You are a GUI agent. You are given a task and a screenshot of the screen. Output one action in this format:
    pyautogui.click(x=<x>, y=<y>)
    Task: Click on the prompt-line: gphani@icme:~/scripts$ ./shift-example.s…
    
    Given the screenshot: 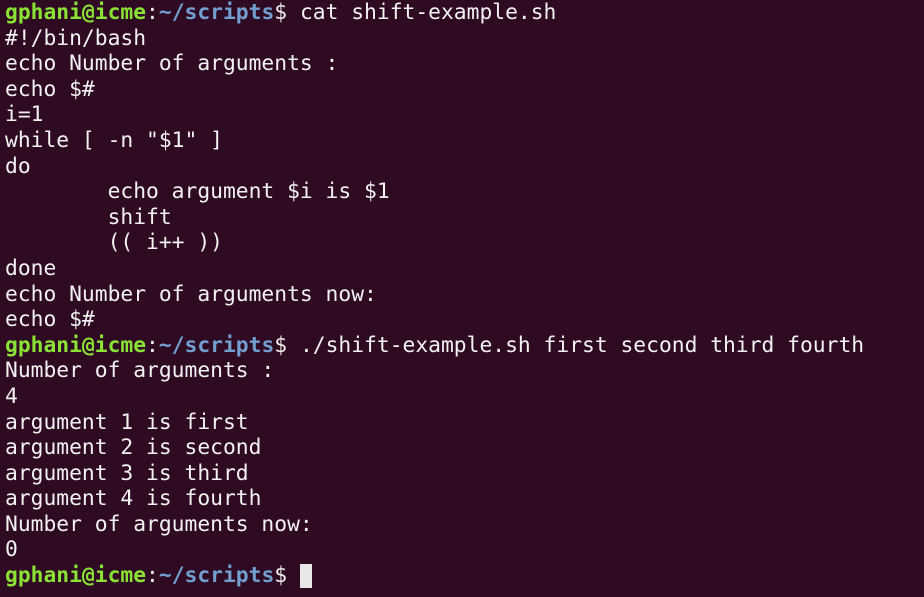 What is the action you would take?
    pyautogui.click(x=464, y=346)
    